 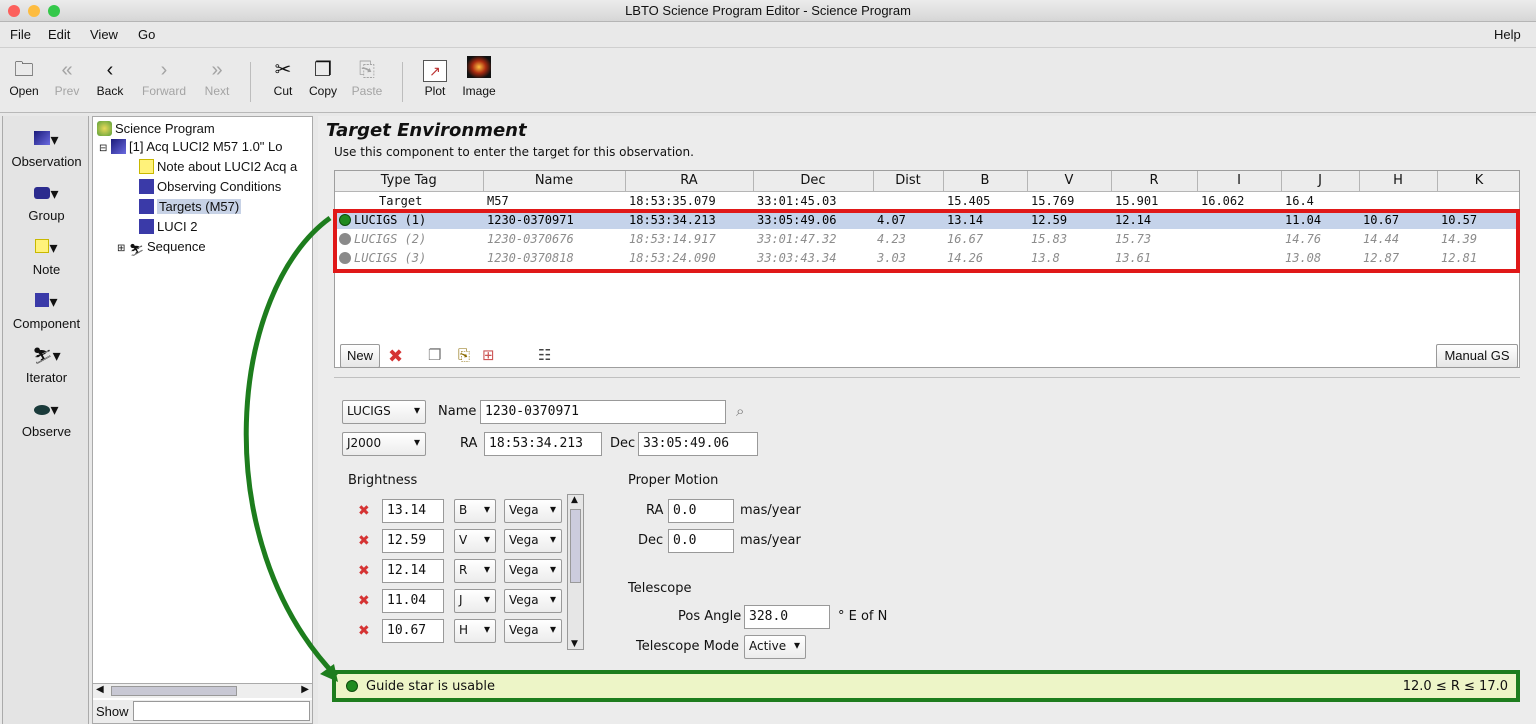 What do you see at coordinates (59, 34) in the screenshot?
I see `menu-edit: Edit` at bounding box center [59, 34].